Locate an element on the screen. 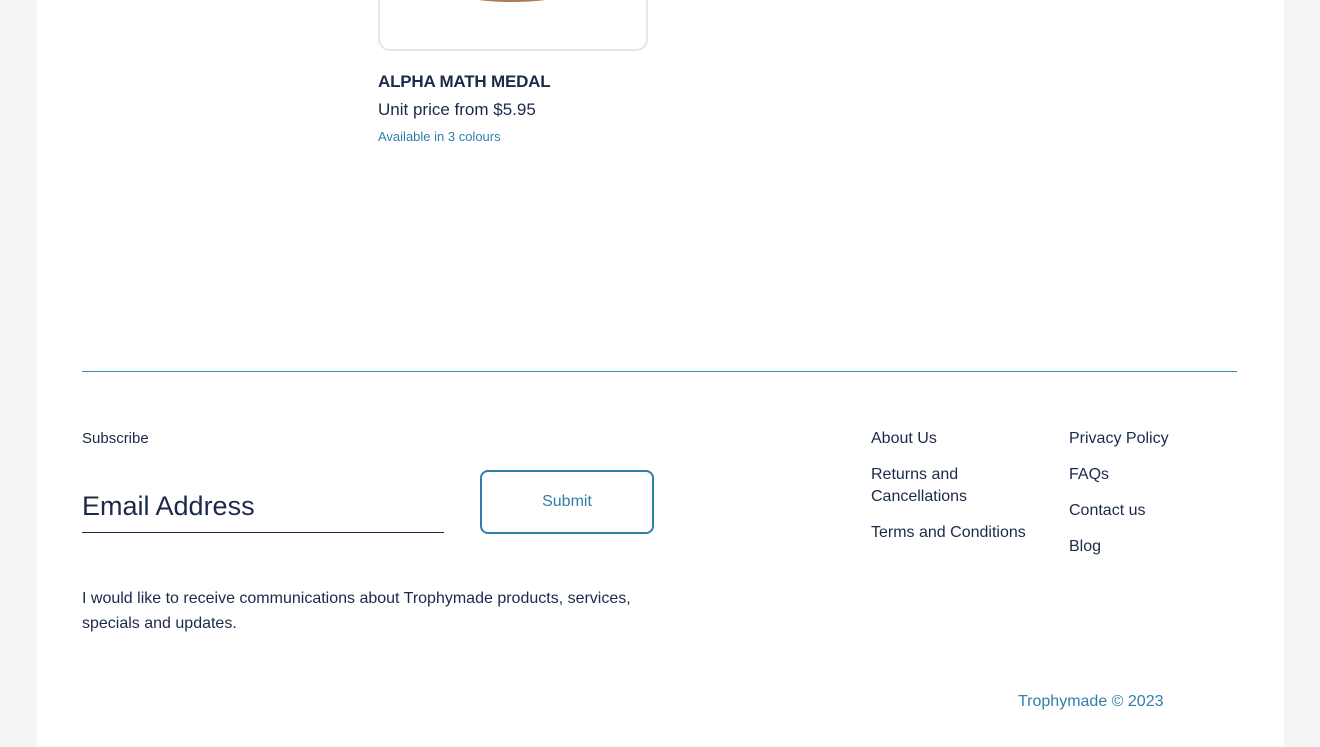 The image size is (1320, 747). subscribe-label: Subscribe is located at coordinates (115, 438).